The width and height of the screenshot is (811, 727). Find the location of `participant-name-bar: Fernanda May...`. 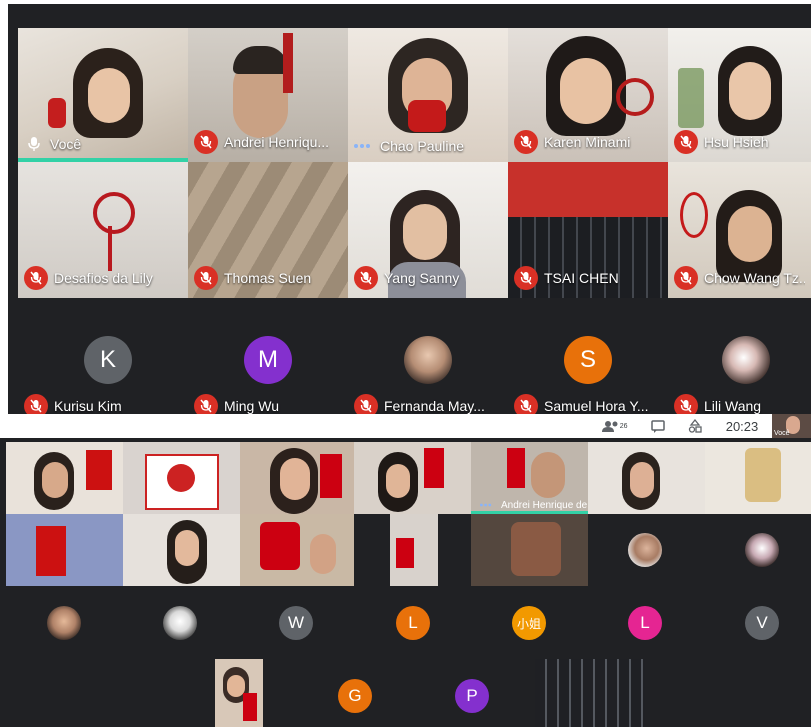

participant-name-bar: Fernanda May... is located at coordinates (428, 404).